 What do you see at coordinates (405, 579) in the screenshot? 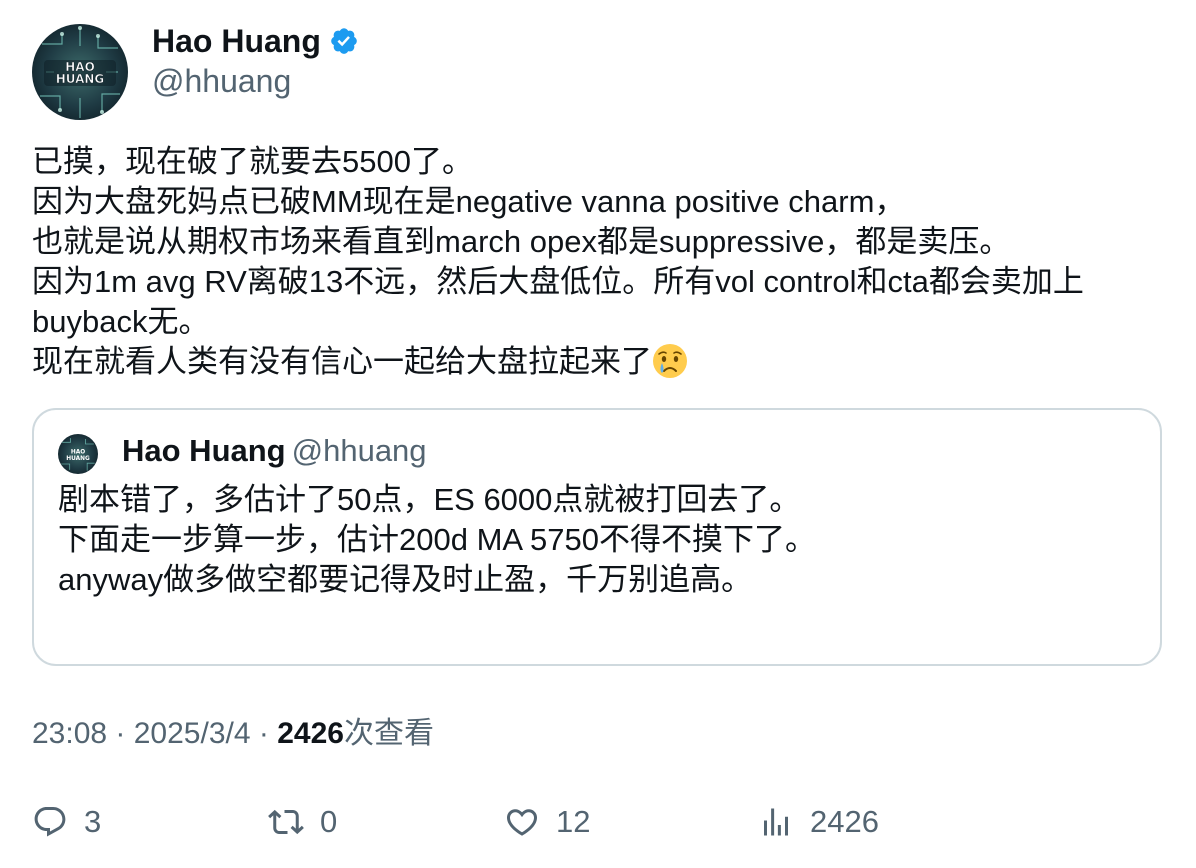
I see `quoted-line: anyway做多做空都要记得及时止盈，千万别追高。` at bounding box center [405, 579].